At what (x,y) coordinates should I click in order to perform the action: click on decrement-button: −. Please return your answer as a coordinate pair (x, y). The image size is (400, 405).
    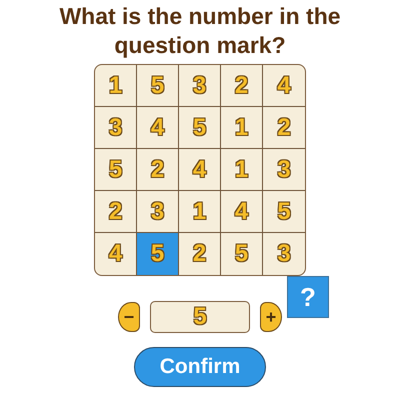
    Looking at the image, I should click on (129, 317).